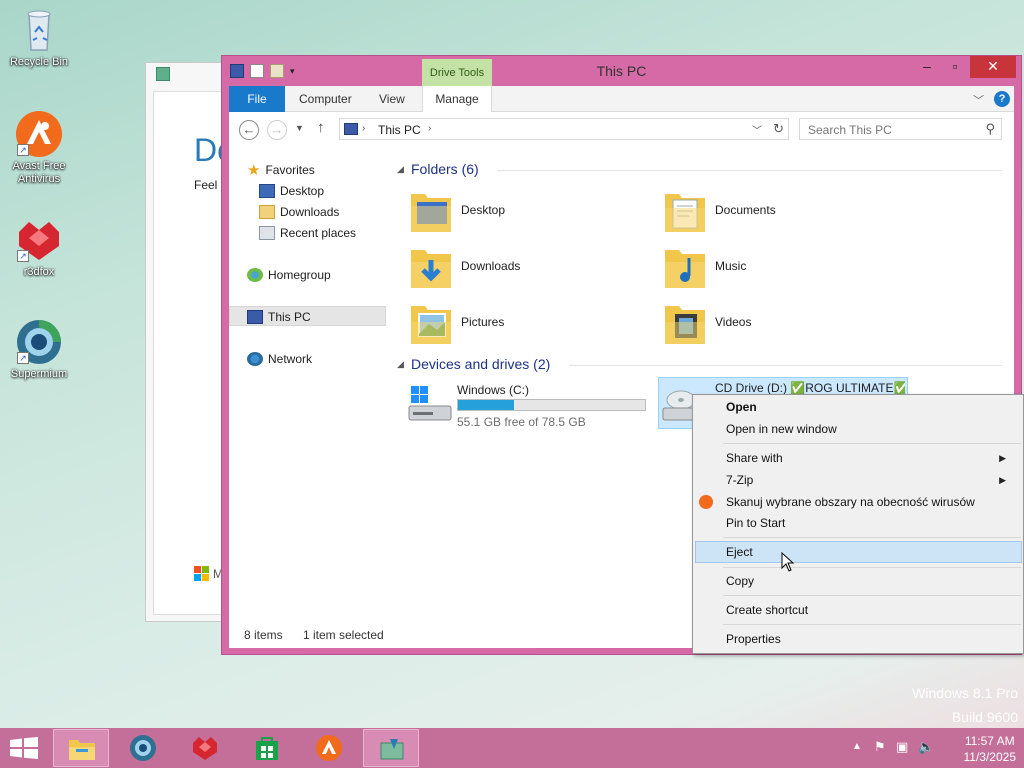 This screenshot has width=1024, height=768. Describe the element at coordinates (493, 390) in the screenshot. I see `drive-c-name: Windows (C:)` at that location.